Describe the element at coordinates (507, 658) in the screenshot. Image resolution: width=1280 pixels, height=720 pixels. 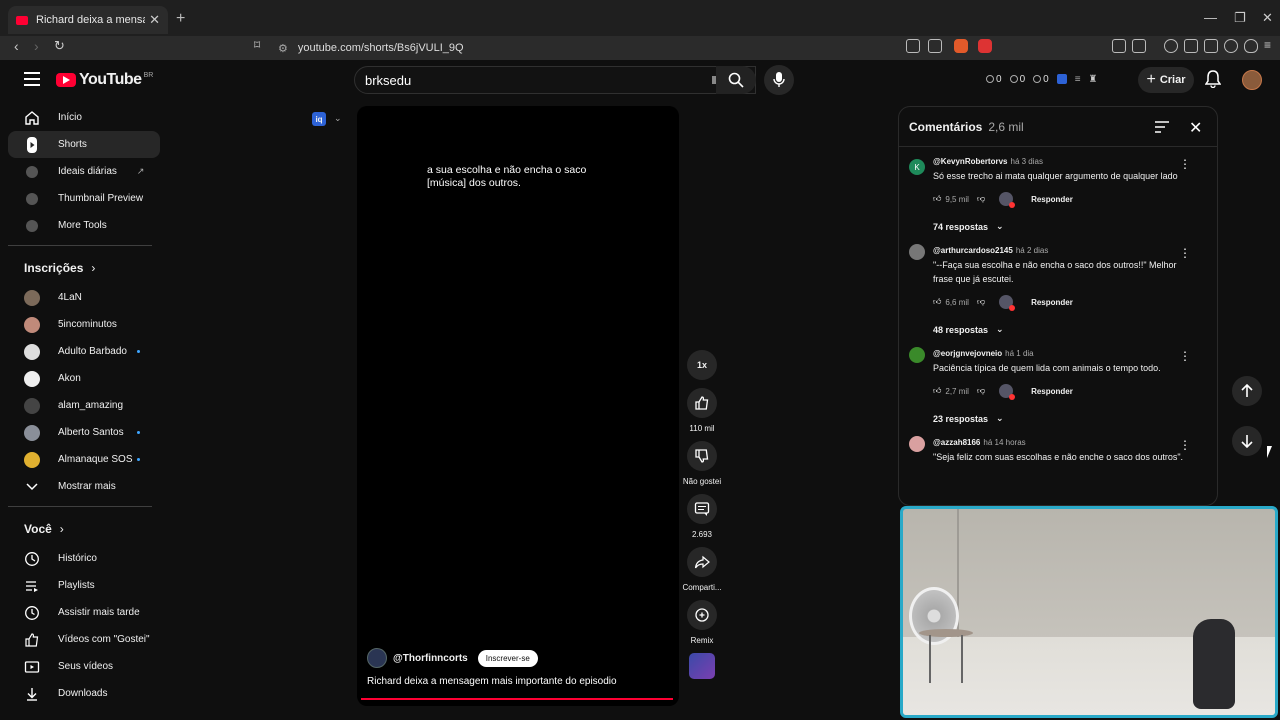
I see `subscribe-button: Inscrever-se` at that location.